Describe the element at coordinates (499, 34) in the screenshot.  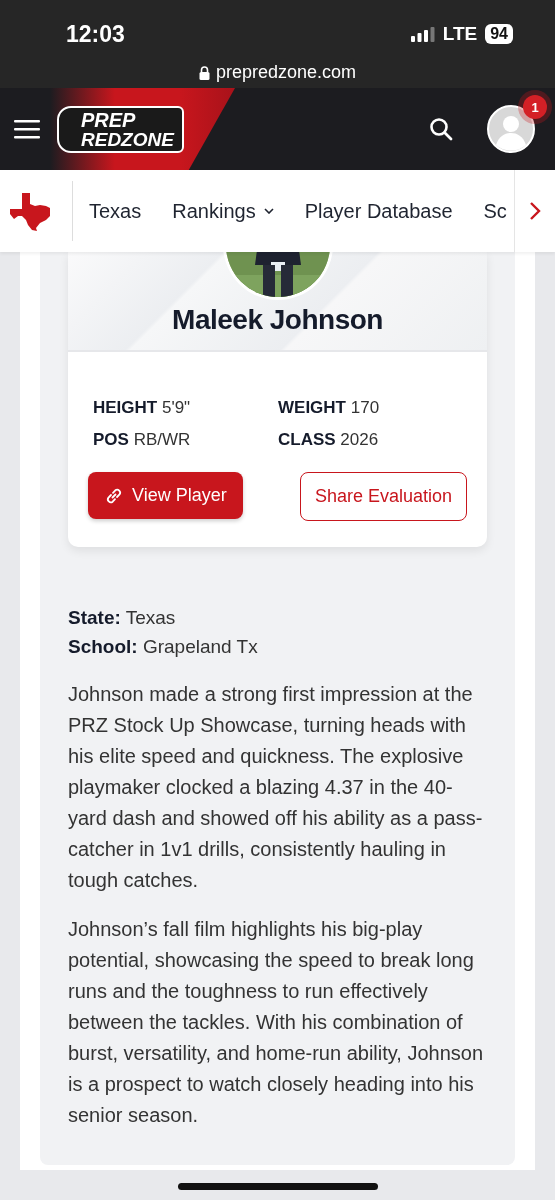
I see `battery-level: 94` at that location.